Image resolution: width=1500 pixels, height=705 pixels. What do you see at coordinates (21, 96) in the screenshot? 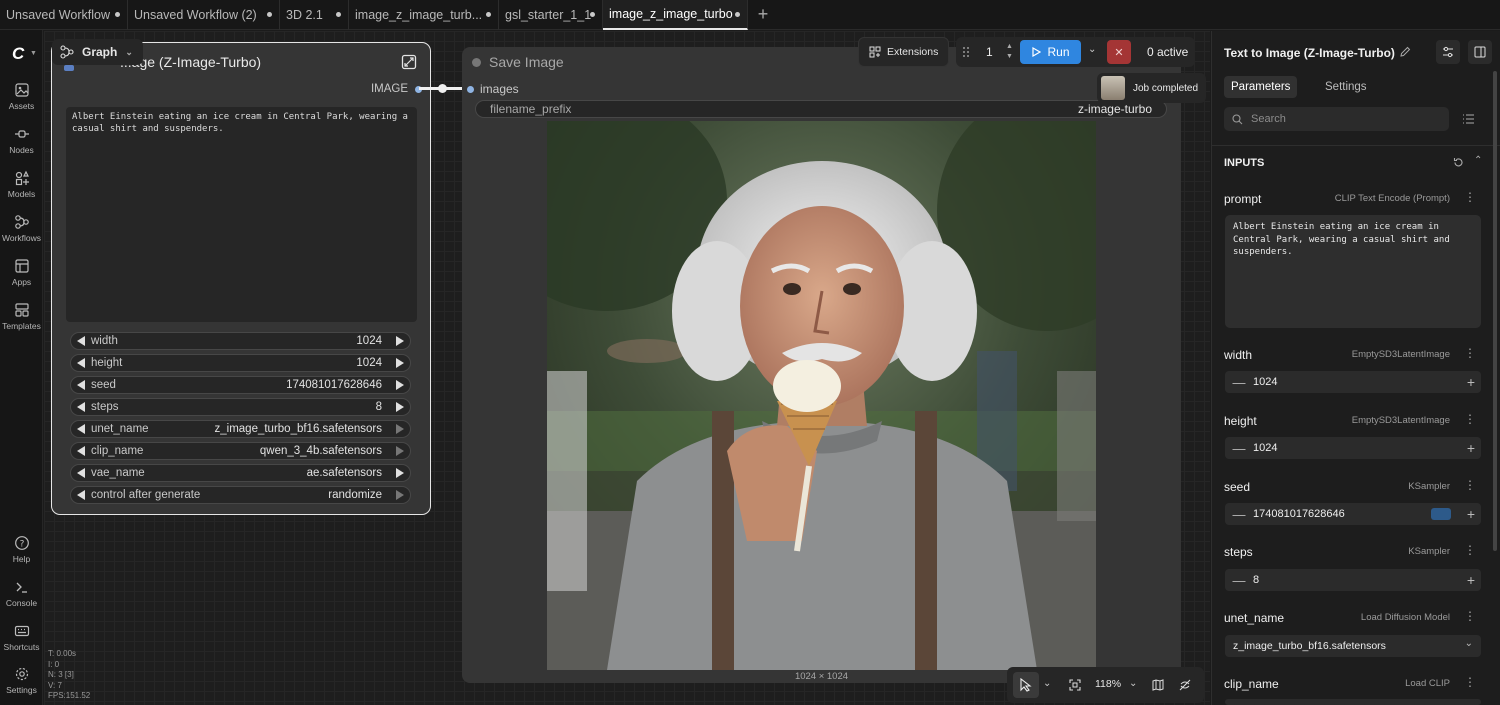
I see `sidebar-item-assets: Assets` at bounding box center [21, 96].